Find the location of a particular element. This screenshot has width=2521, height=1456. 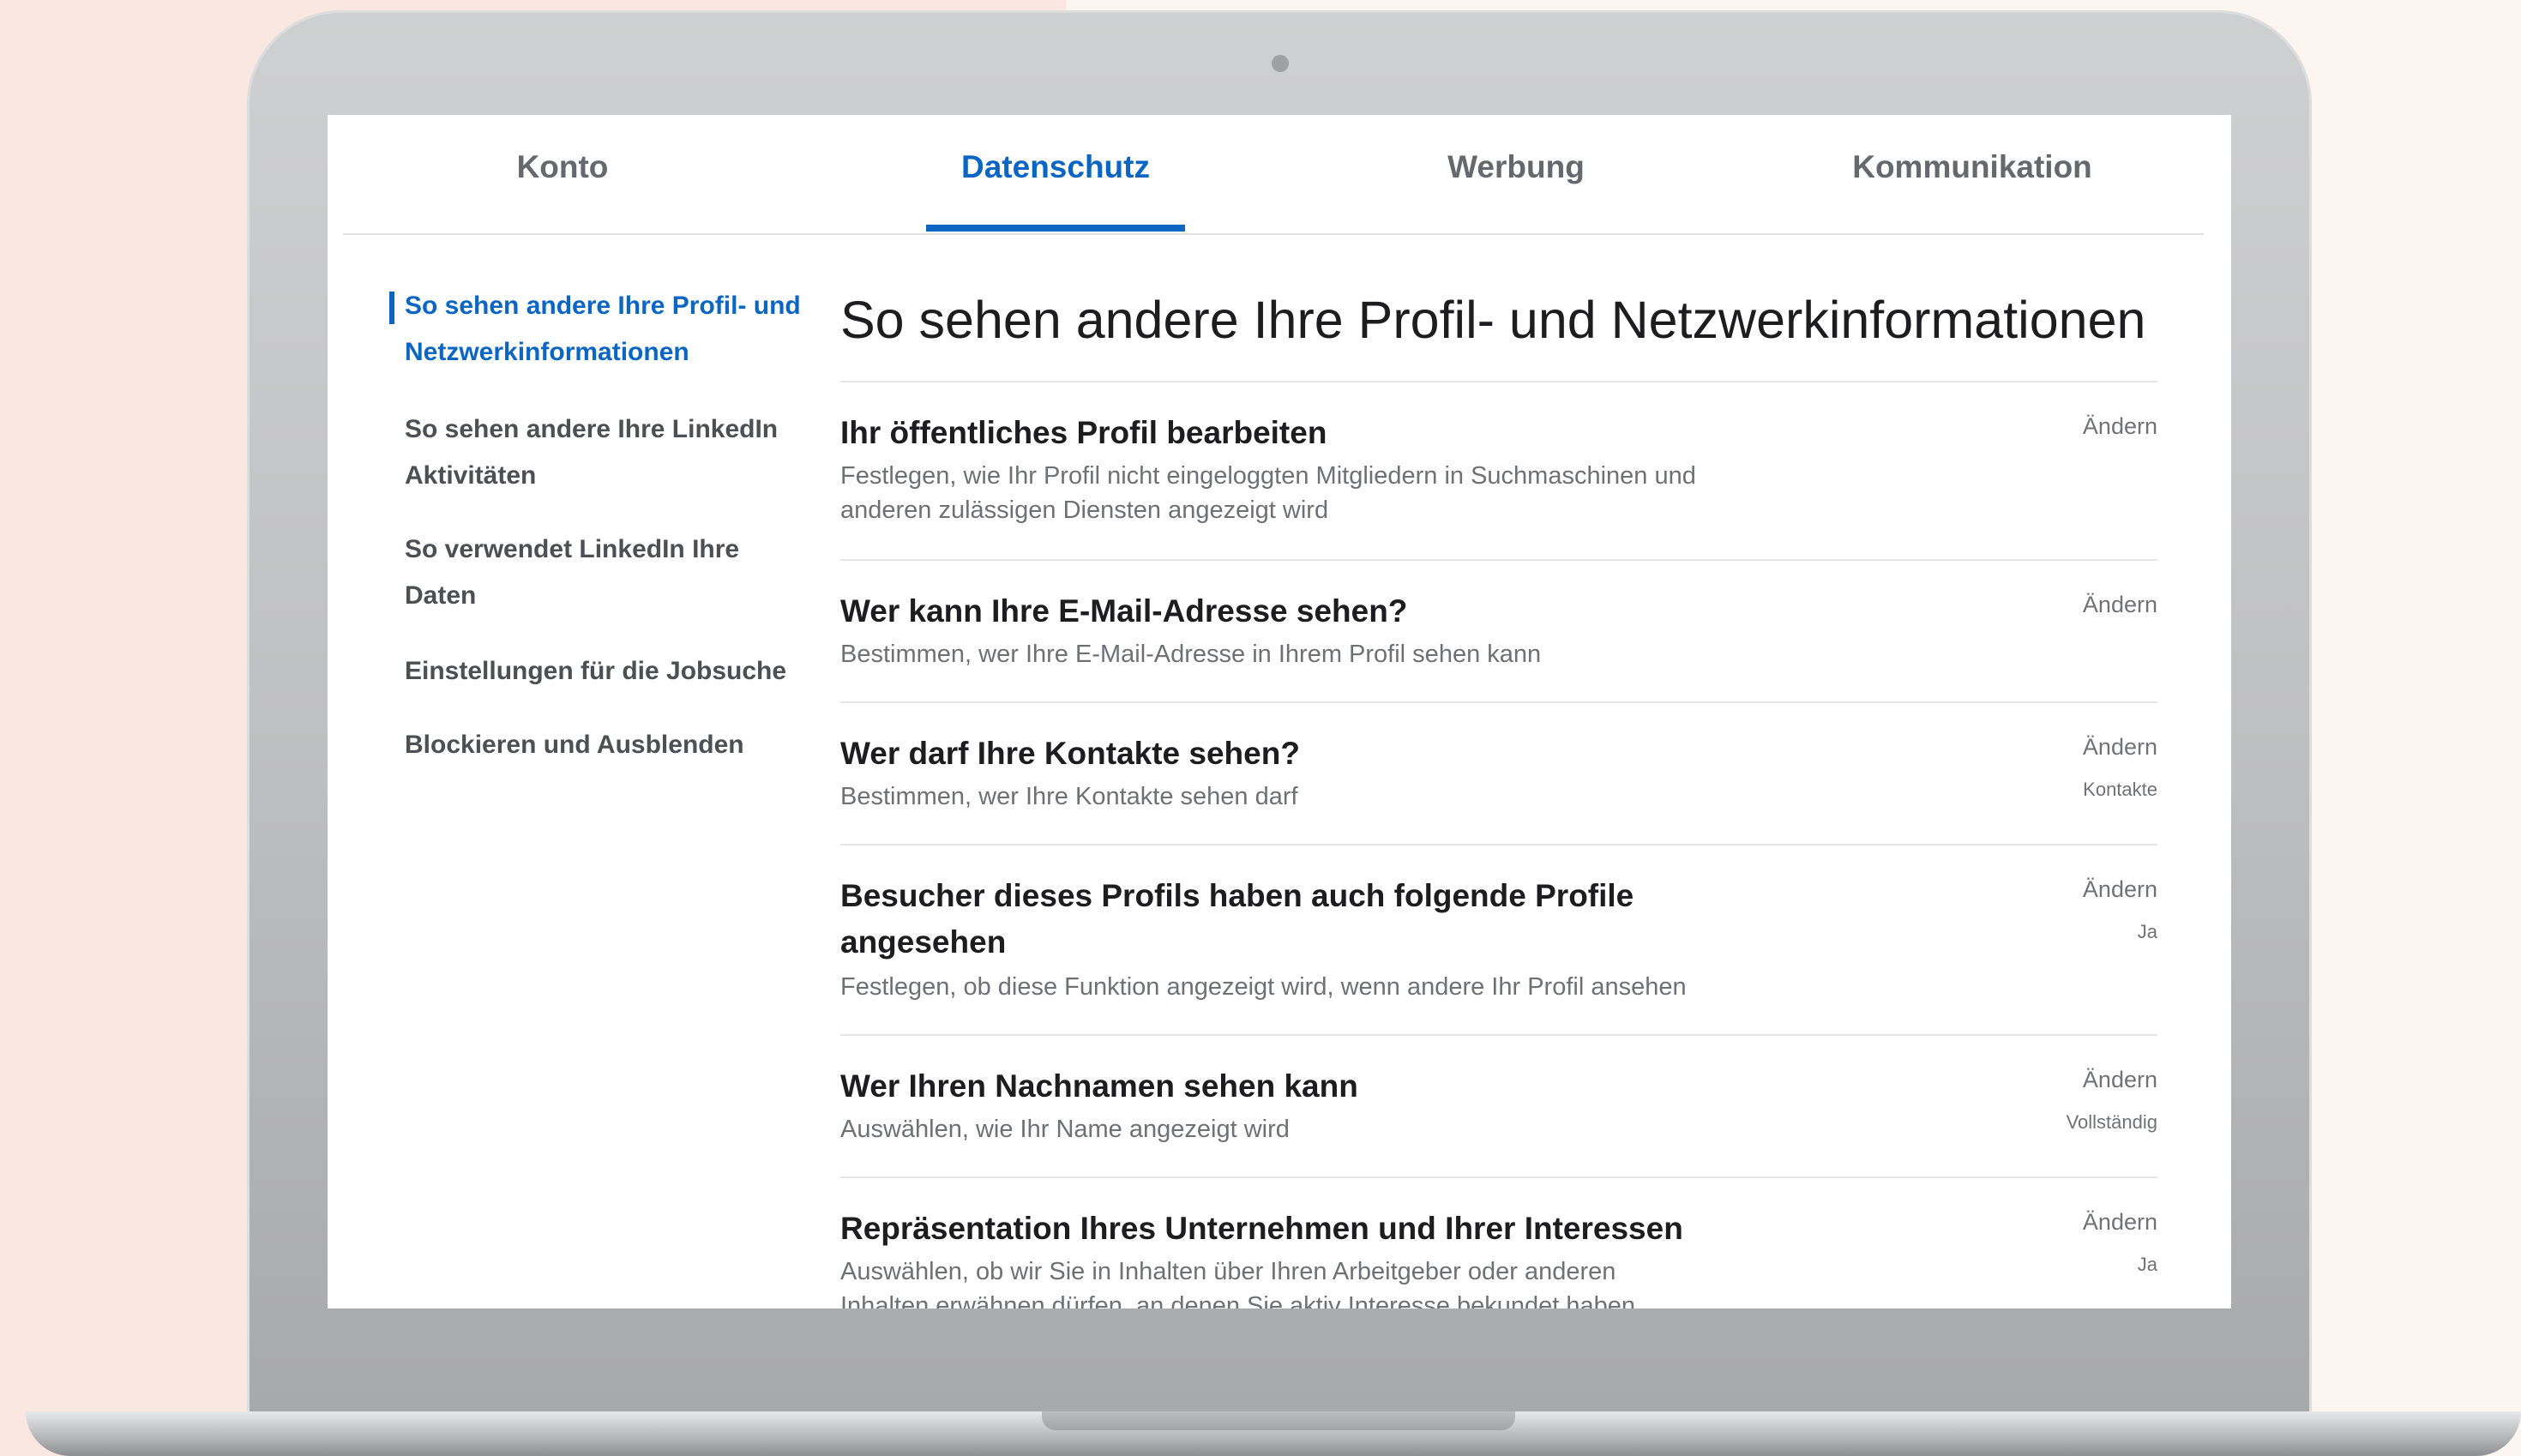

tab-werbung: Werbung is located at coordinates (1516, 167).